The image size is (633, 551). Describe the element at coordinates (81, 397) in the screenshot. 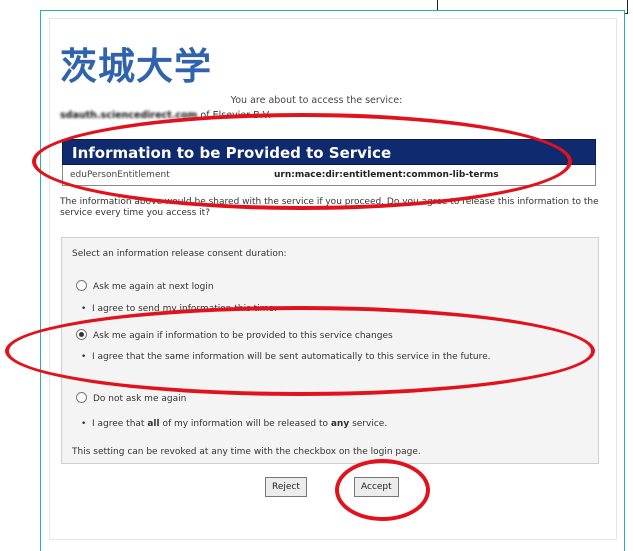

I see `radio-do-not-ask` at that location.